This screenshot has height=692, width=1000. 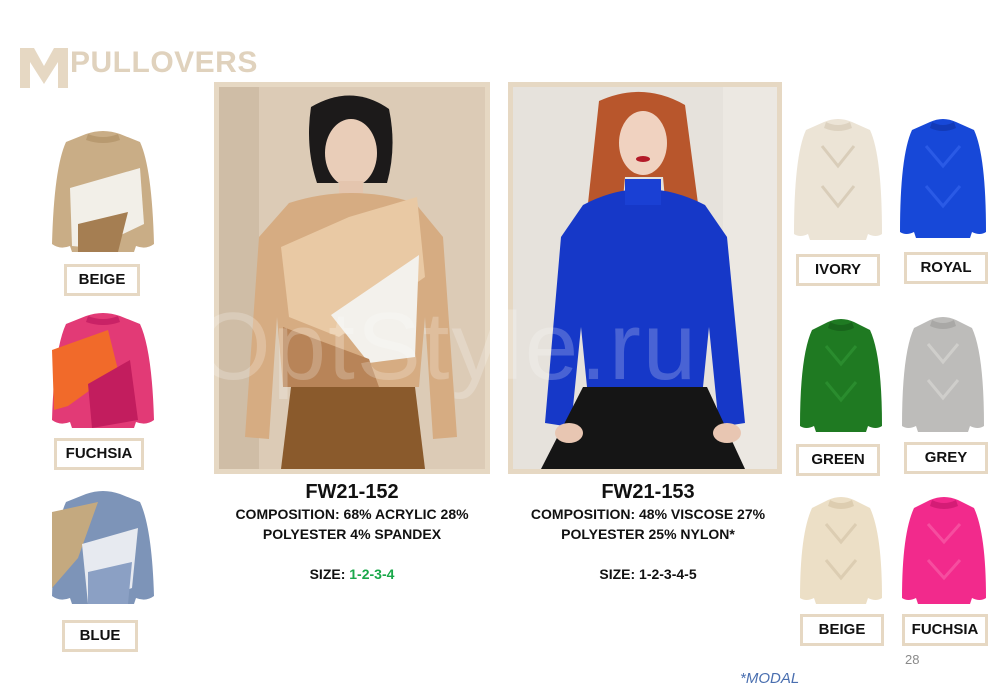 I want to click on brand-logo-icon, so click(x=44, y=68).